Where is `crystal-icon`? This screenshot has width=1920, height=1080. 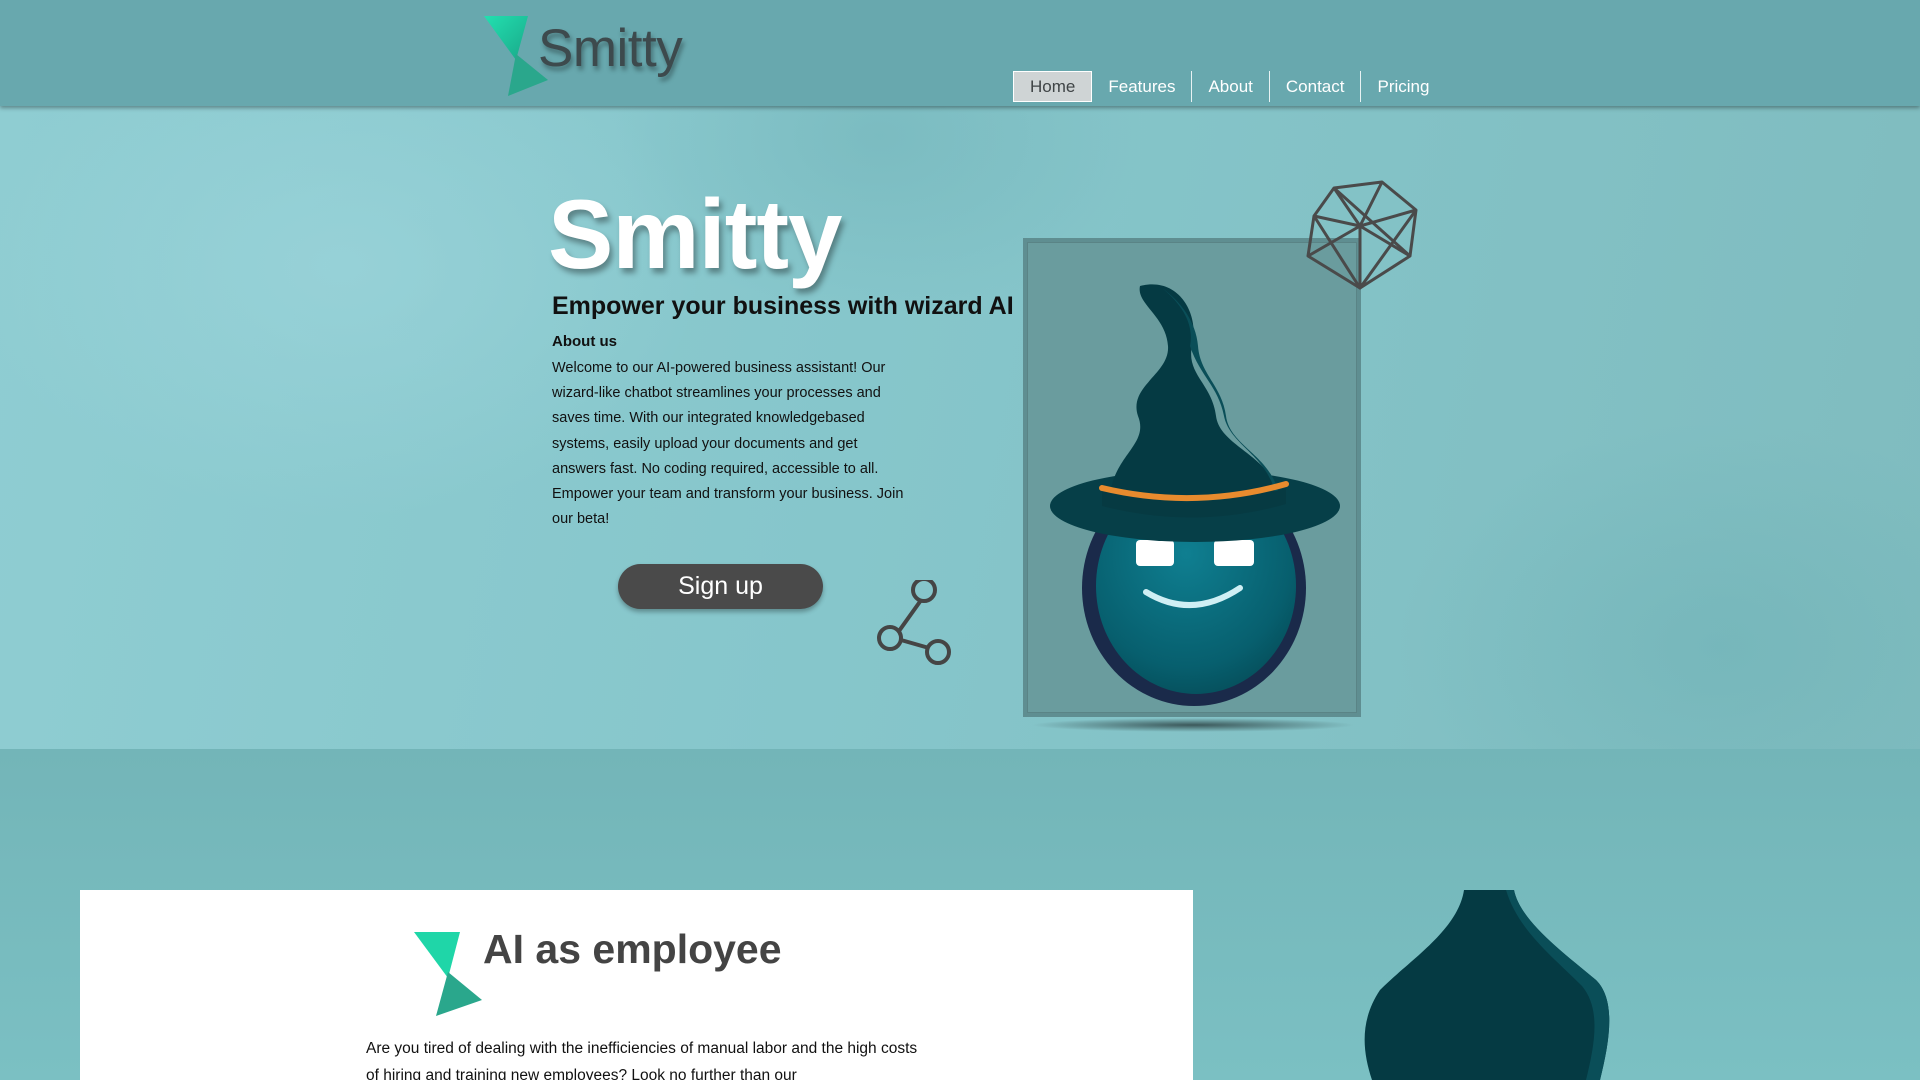 crystal-icon is located at coordinates (1362, 235).